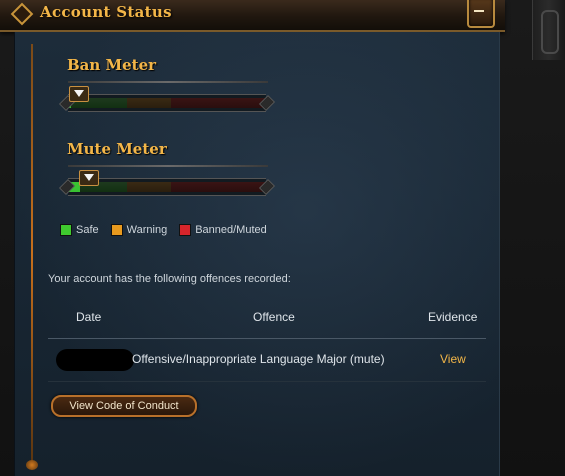 The width and height of the screenshot is (565, 476). I want to click on meter-legend: Safe Warning Banned/Muted, so click(163, 230).